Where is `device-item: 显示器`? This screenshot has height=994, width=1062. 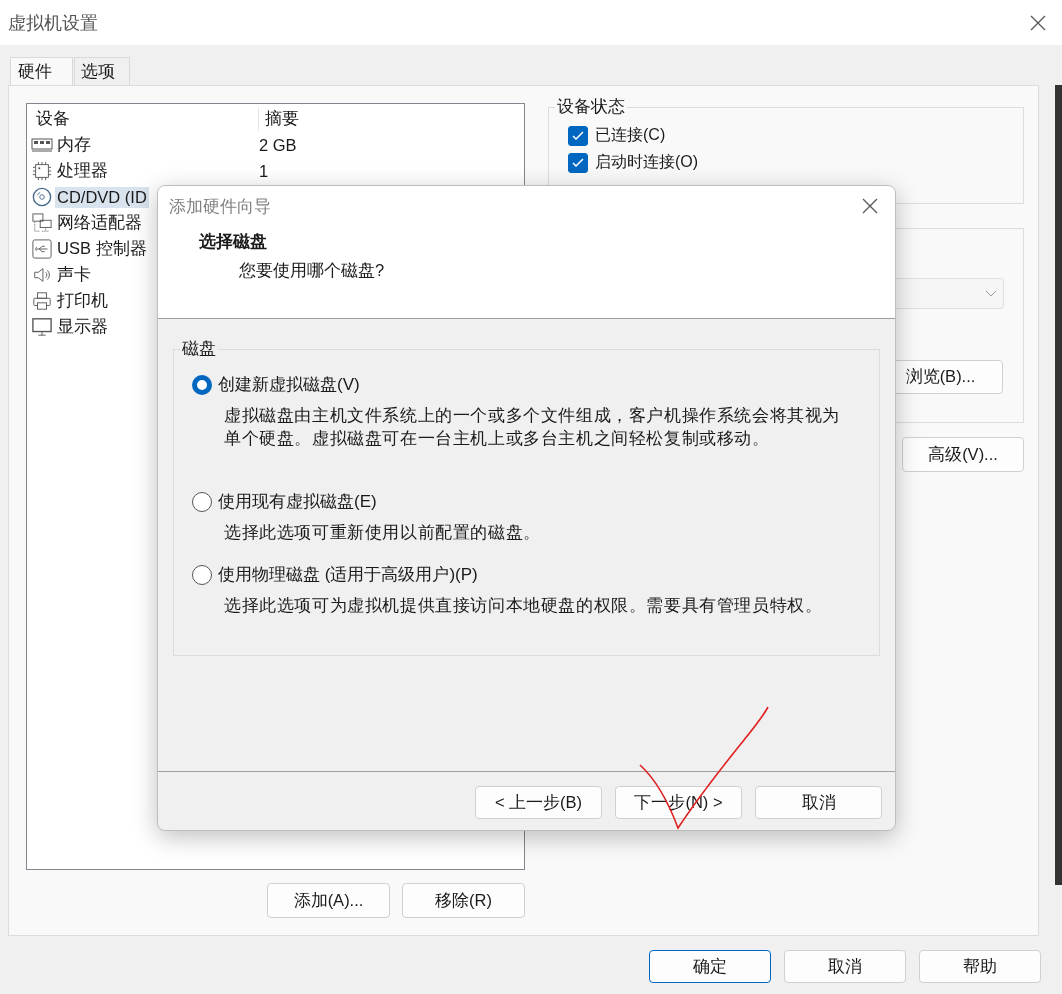 device-item: 显示器 is located at coordinates (82, 327).